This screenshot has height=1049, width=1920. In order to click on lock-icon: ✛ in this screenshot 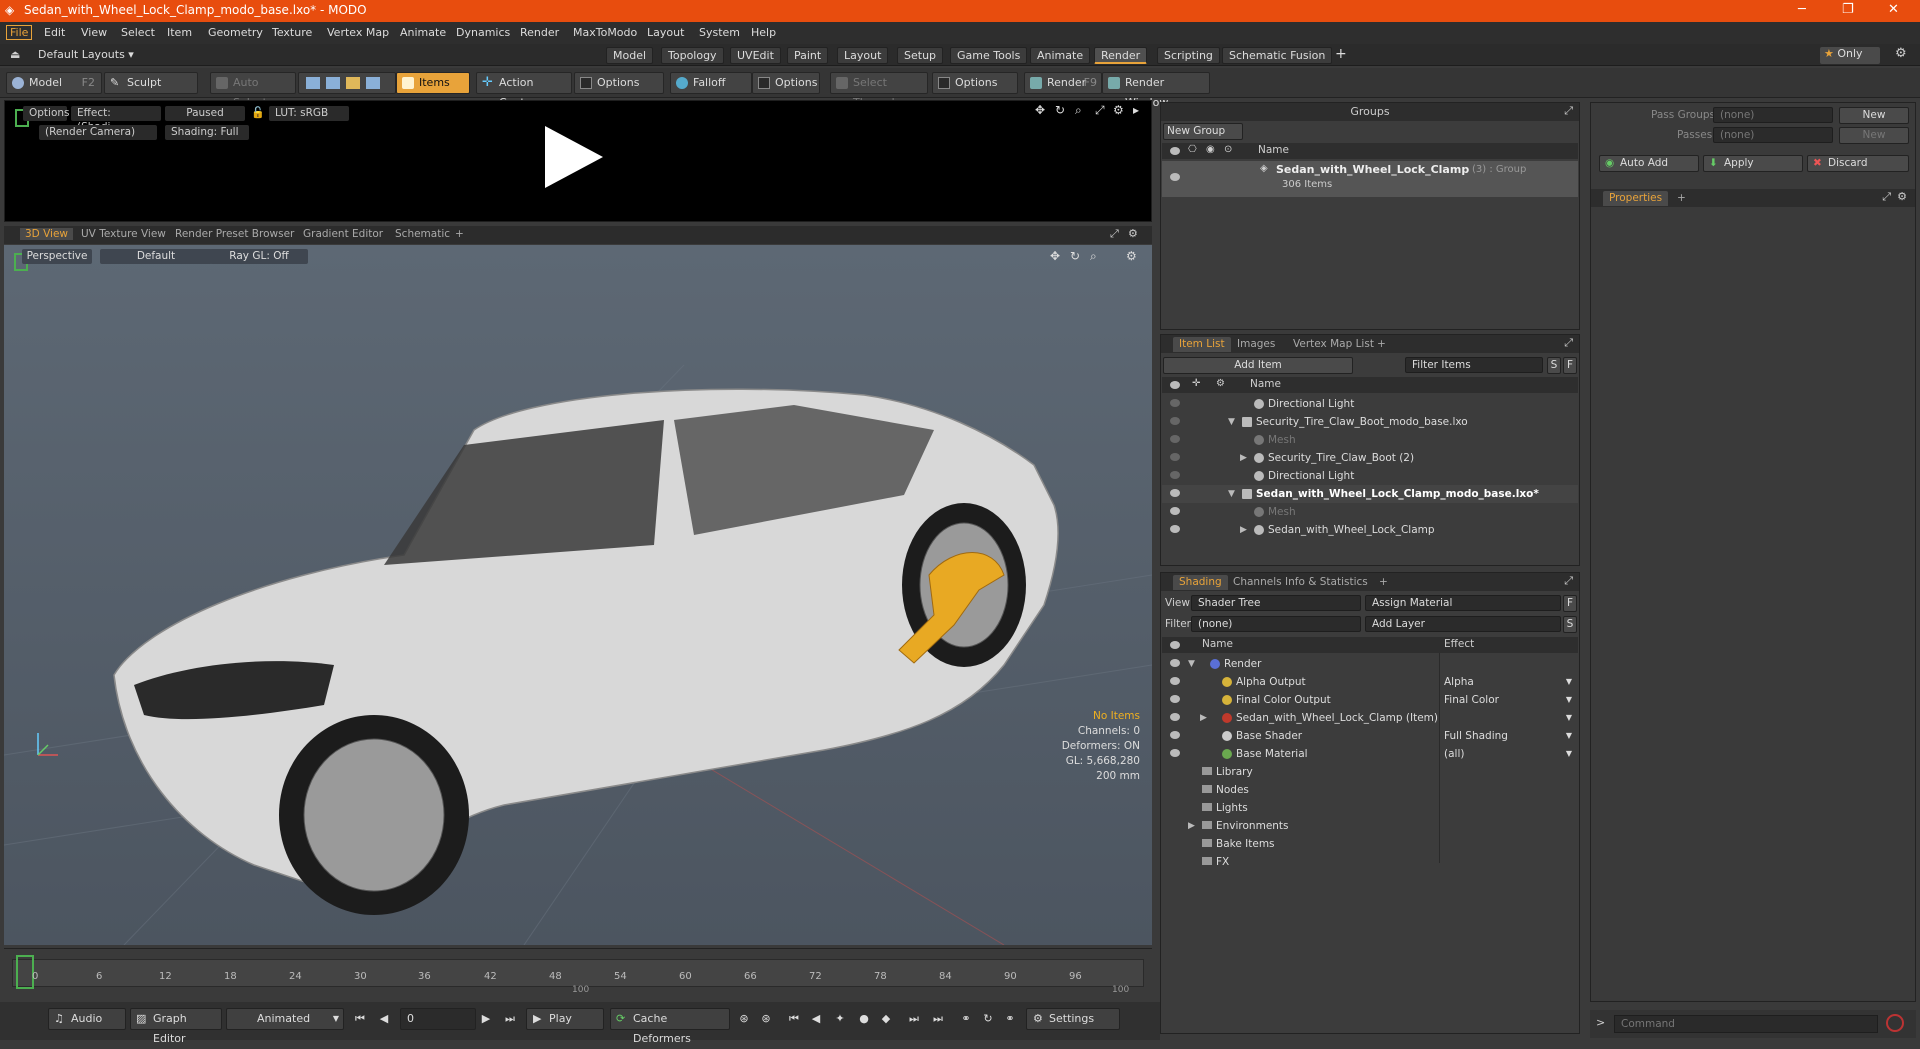, I will do `click(1196, 383)`.